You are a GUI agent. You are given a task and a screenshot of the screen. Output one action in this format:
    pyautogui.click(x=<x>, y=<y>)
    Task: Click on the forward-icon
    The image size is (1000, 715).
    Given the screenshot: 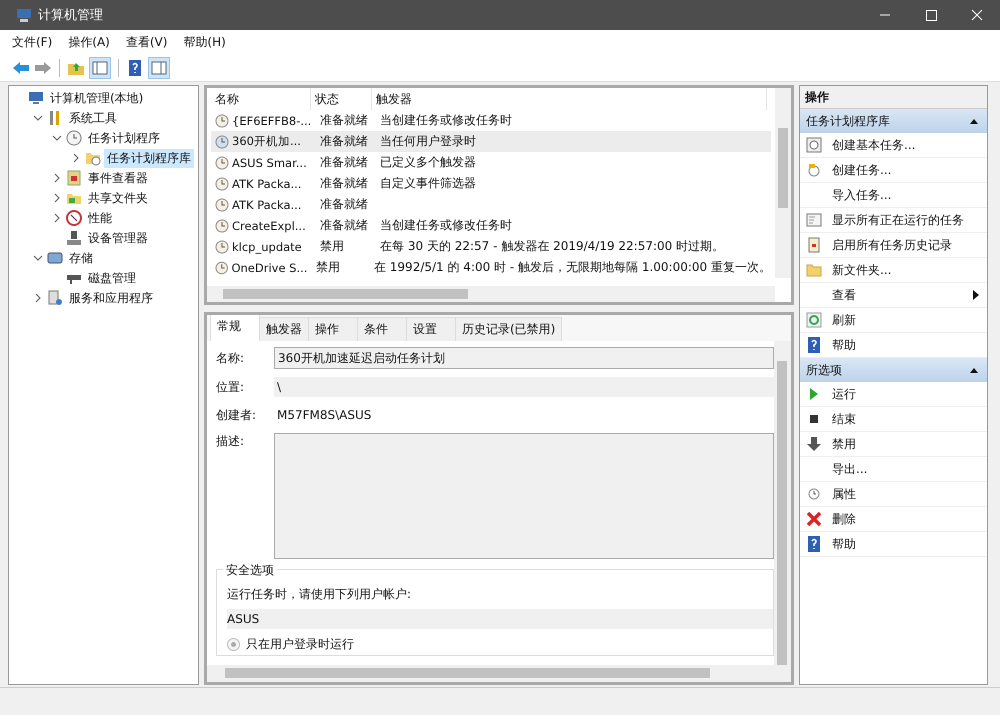 What is the action you would take?
    pyautogui.click(x=43, y=68)
    